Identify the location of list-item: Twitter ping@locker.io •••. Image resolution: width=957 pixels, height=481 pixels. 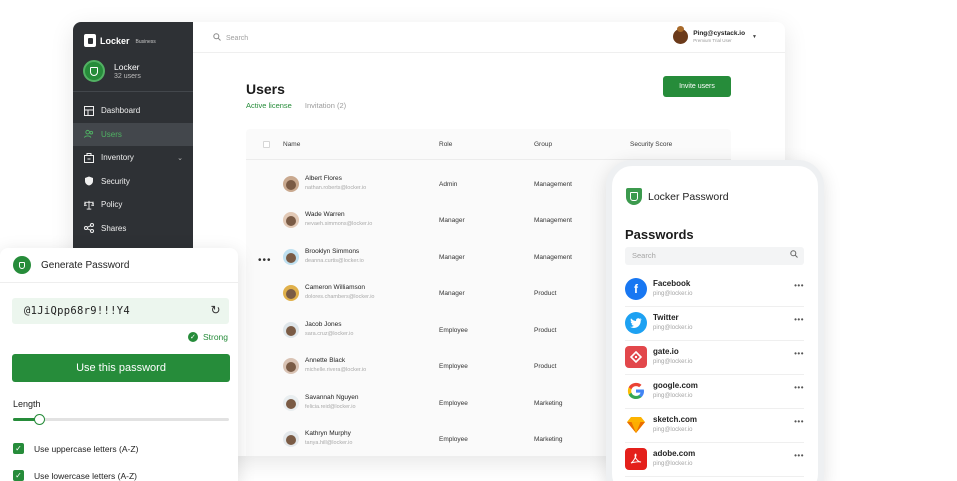
(714, 324).